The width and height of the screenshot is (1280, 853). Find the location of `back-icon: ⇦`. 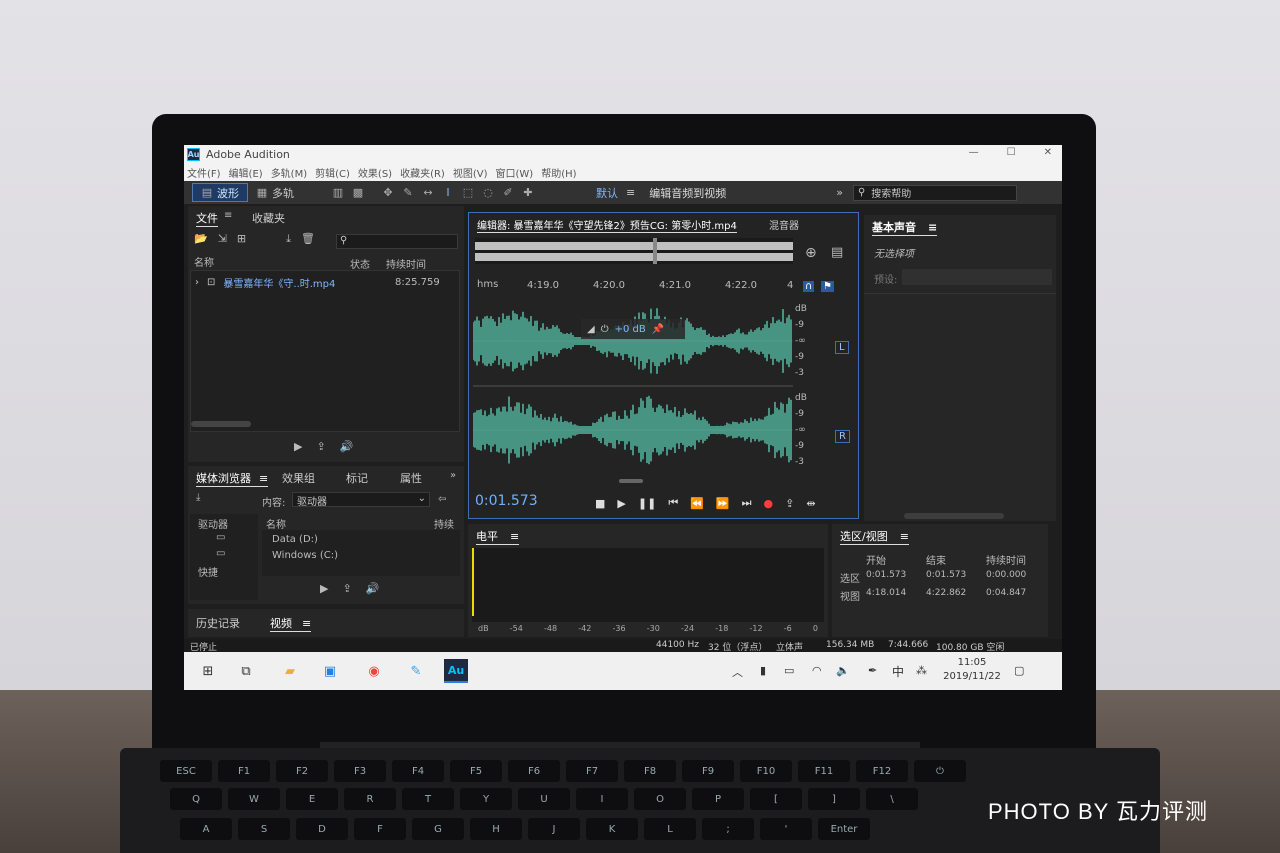

back-icon: ⇦ is located at coordinates (442, 499).